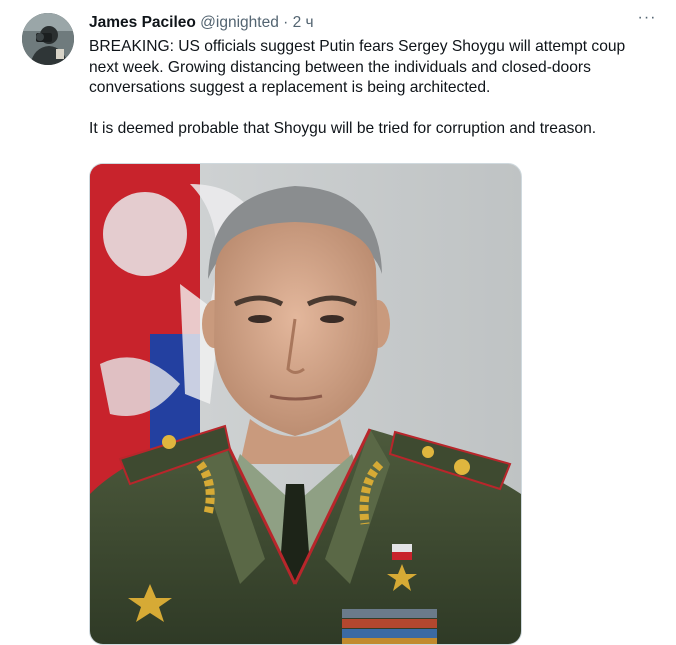 The width and height of the screenshot is (676, 645). I want to click on author-avatar, so click(48, 39).